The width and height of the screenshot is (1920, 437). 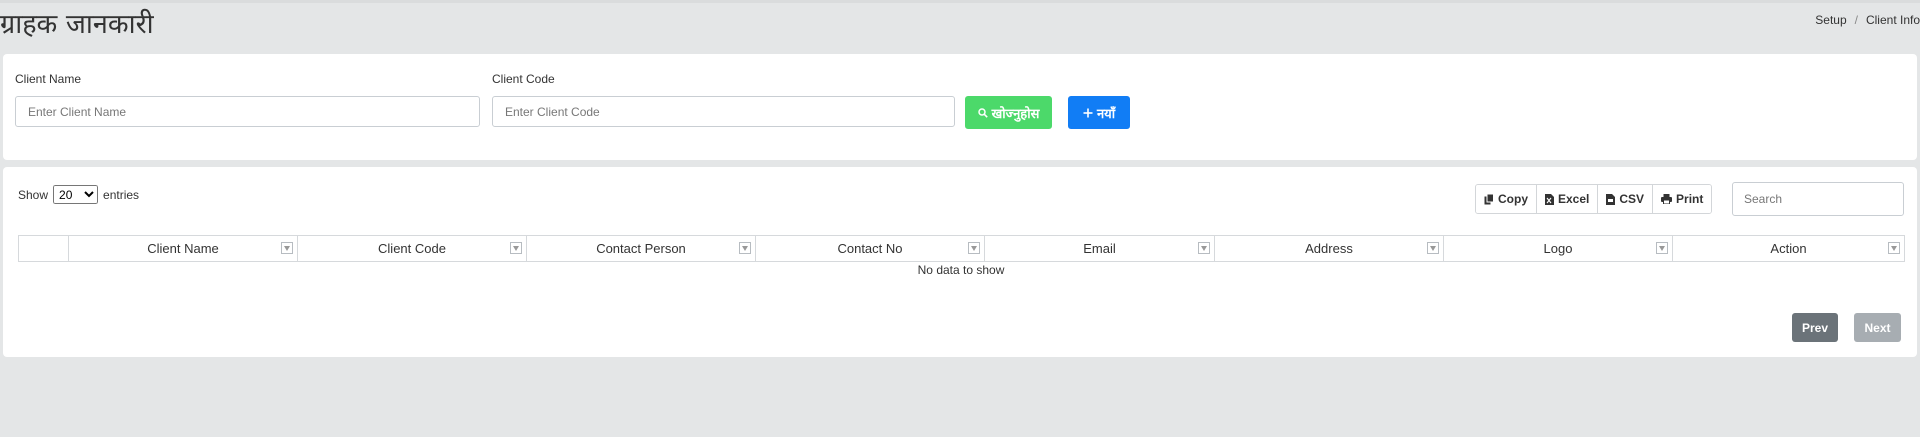 I want to click on column-header-label: Address, so click(x=1329, y=248).